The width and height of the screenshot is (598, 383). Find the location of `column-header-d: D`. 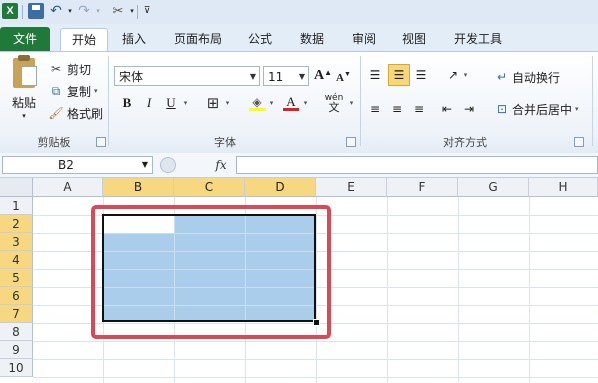

column-header-d: D is located at coordinates (280, 187).